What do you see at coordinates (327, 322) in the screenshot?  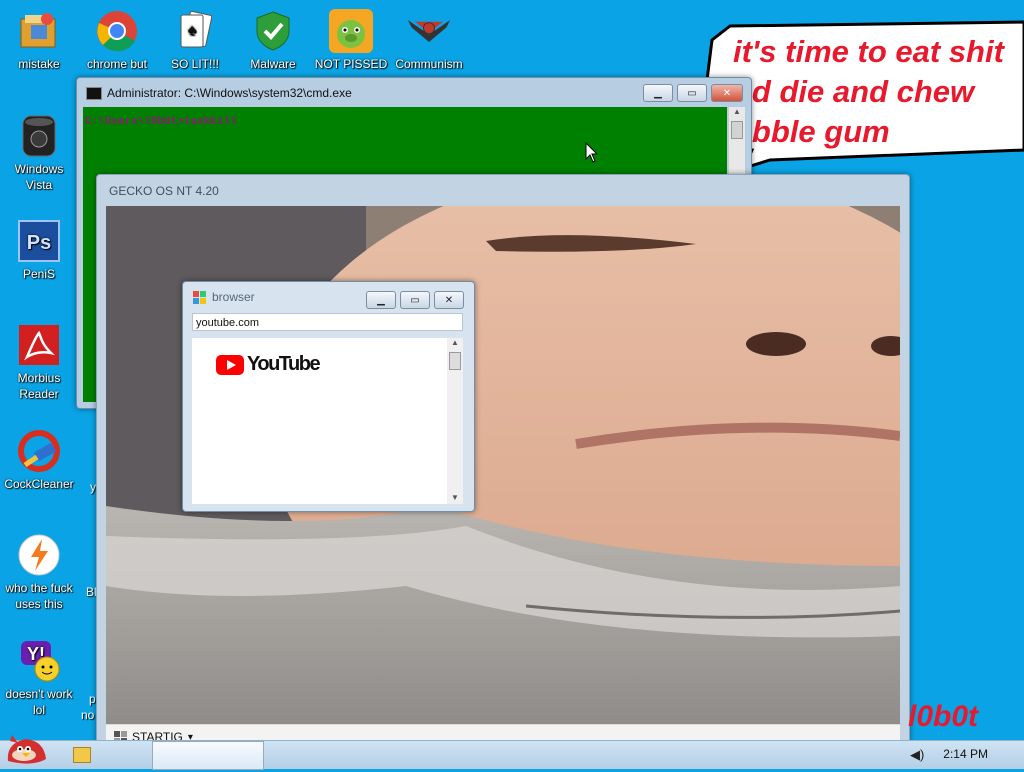 I see `url-input: youtube.com` at bounding box center [327, 322].